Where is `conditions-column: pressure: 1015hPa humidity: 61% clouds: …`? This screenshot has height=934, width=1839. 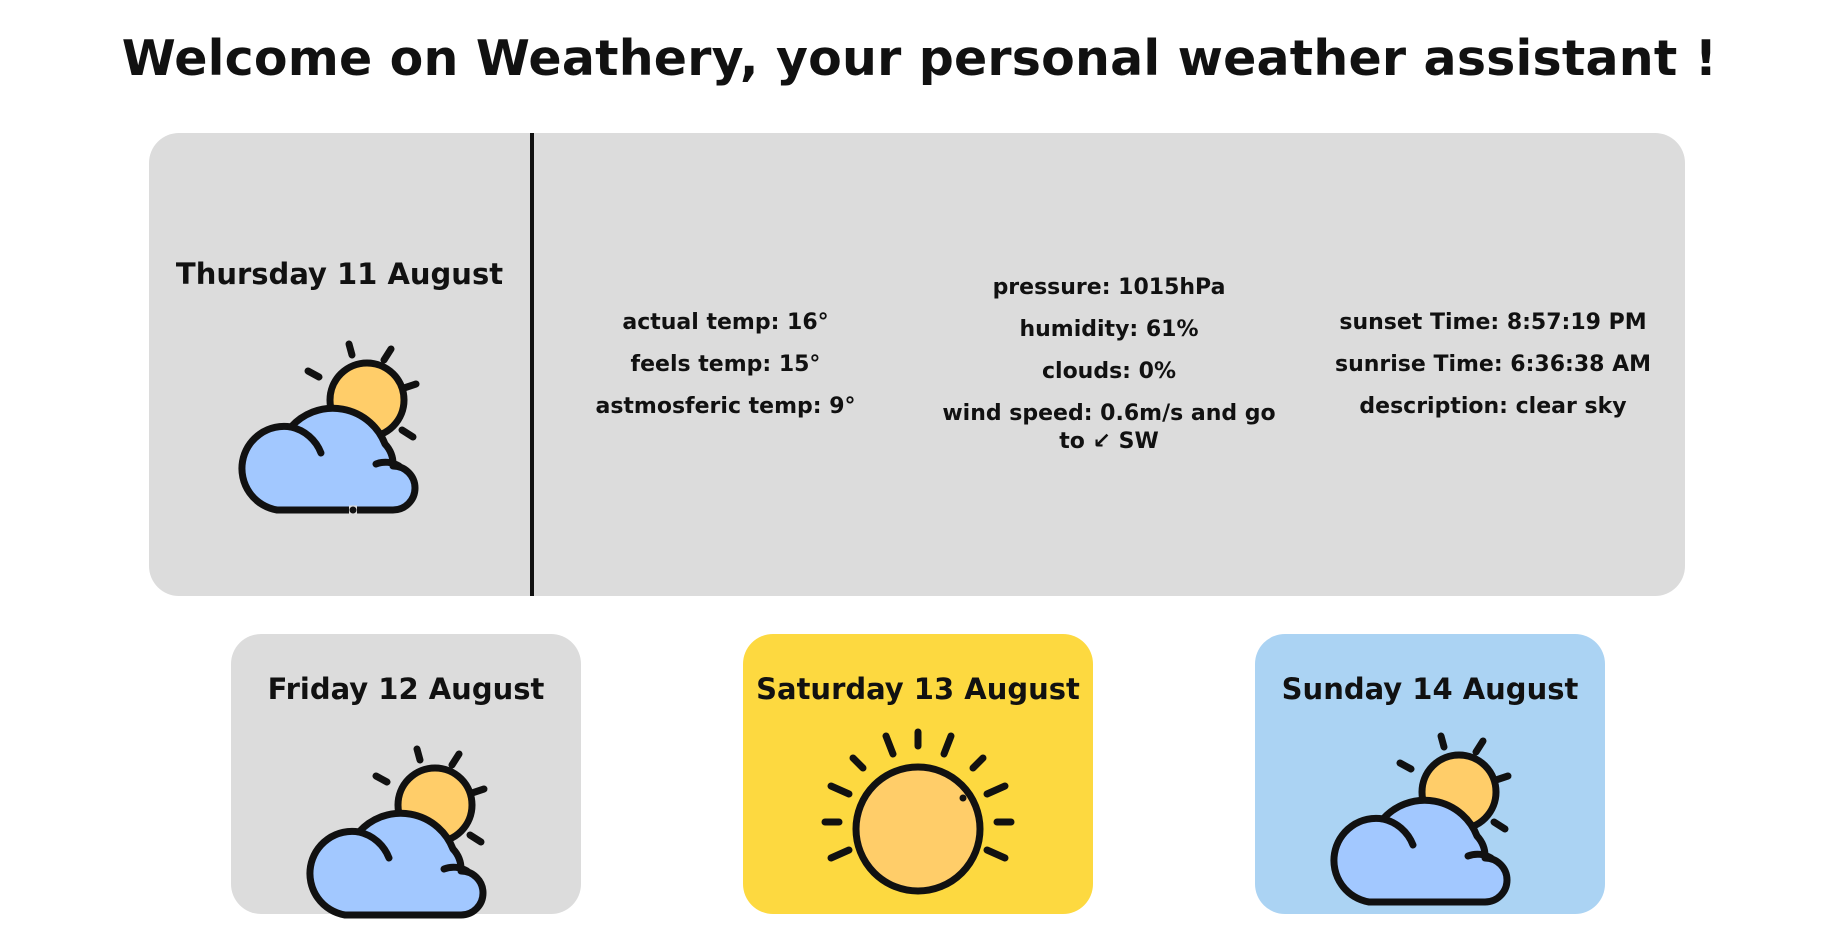
conditions-column: pressure: 1015hPa humidity: 61% clouds: … is located at coordinates (1109, 364).